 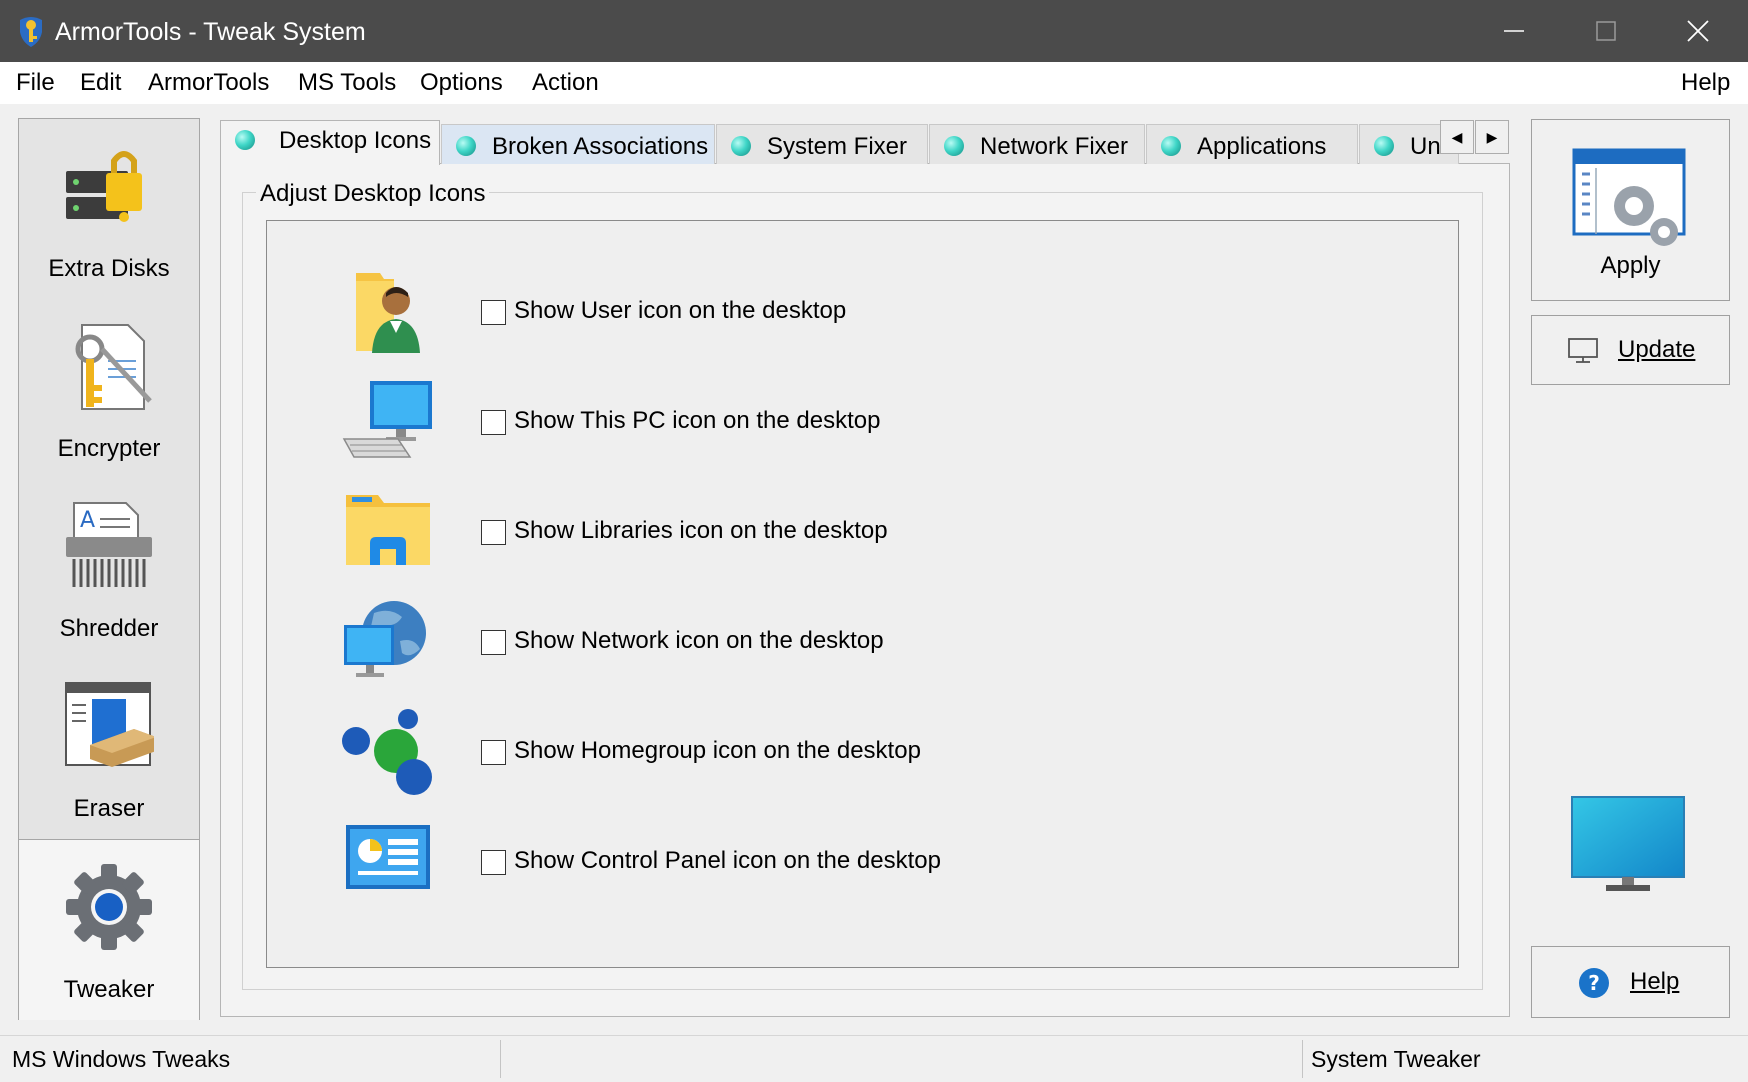 I want to click on menu-edit: Edit, so click(x=100, y=83).